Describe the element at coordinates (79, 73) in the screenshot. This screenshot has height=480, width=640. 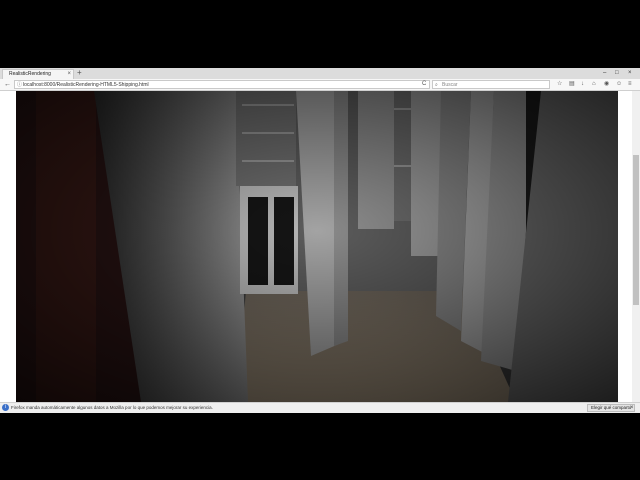
I see `new-tab-button: +` at that location.